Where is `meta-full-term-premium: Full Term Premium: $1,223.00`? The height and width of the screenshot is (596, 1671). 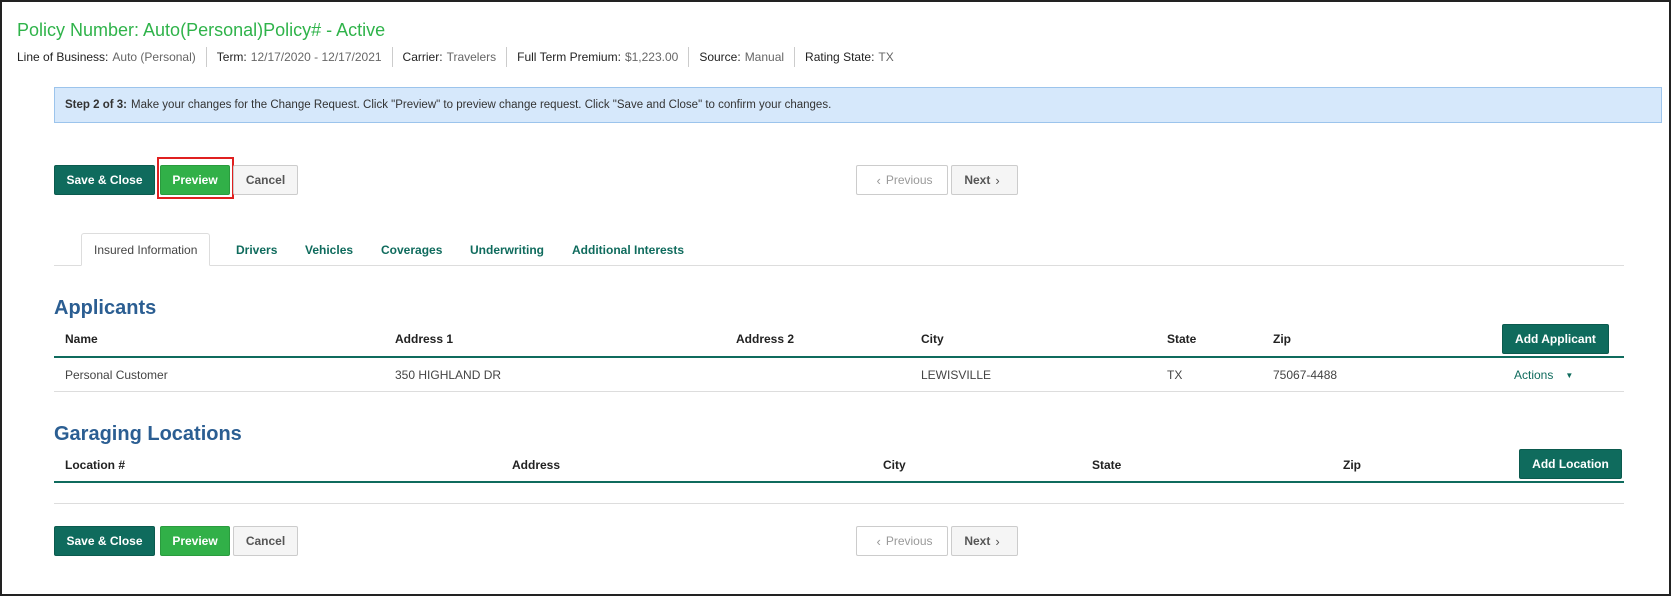 meta-full-term-premium: Full Term Premium: $1,223.00 is located at coordinates (597, 57).